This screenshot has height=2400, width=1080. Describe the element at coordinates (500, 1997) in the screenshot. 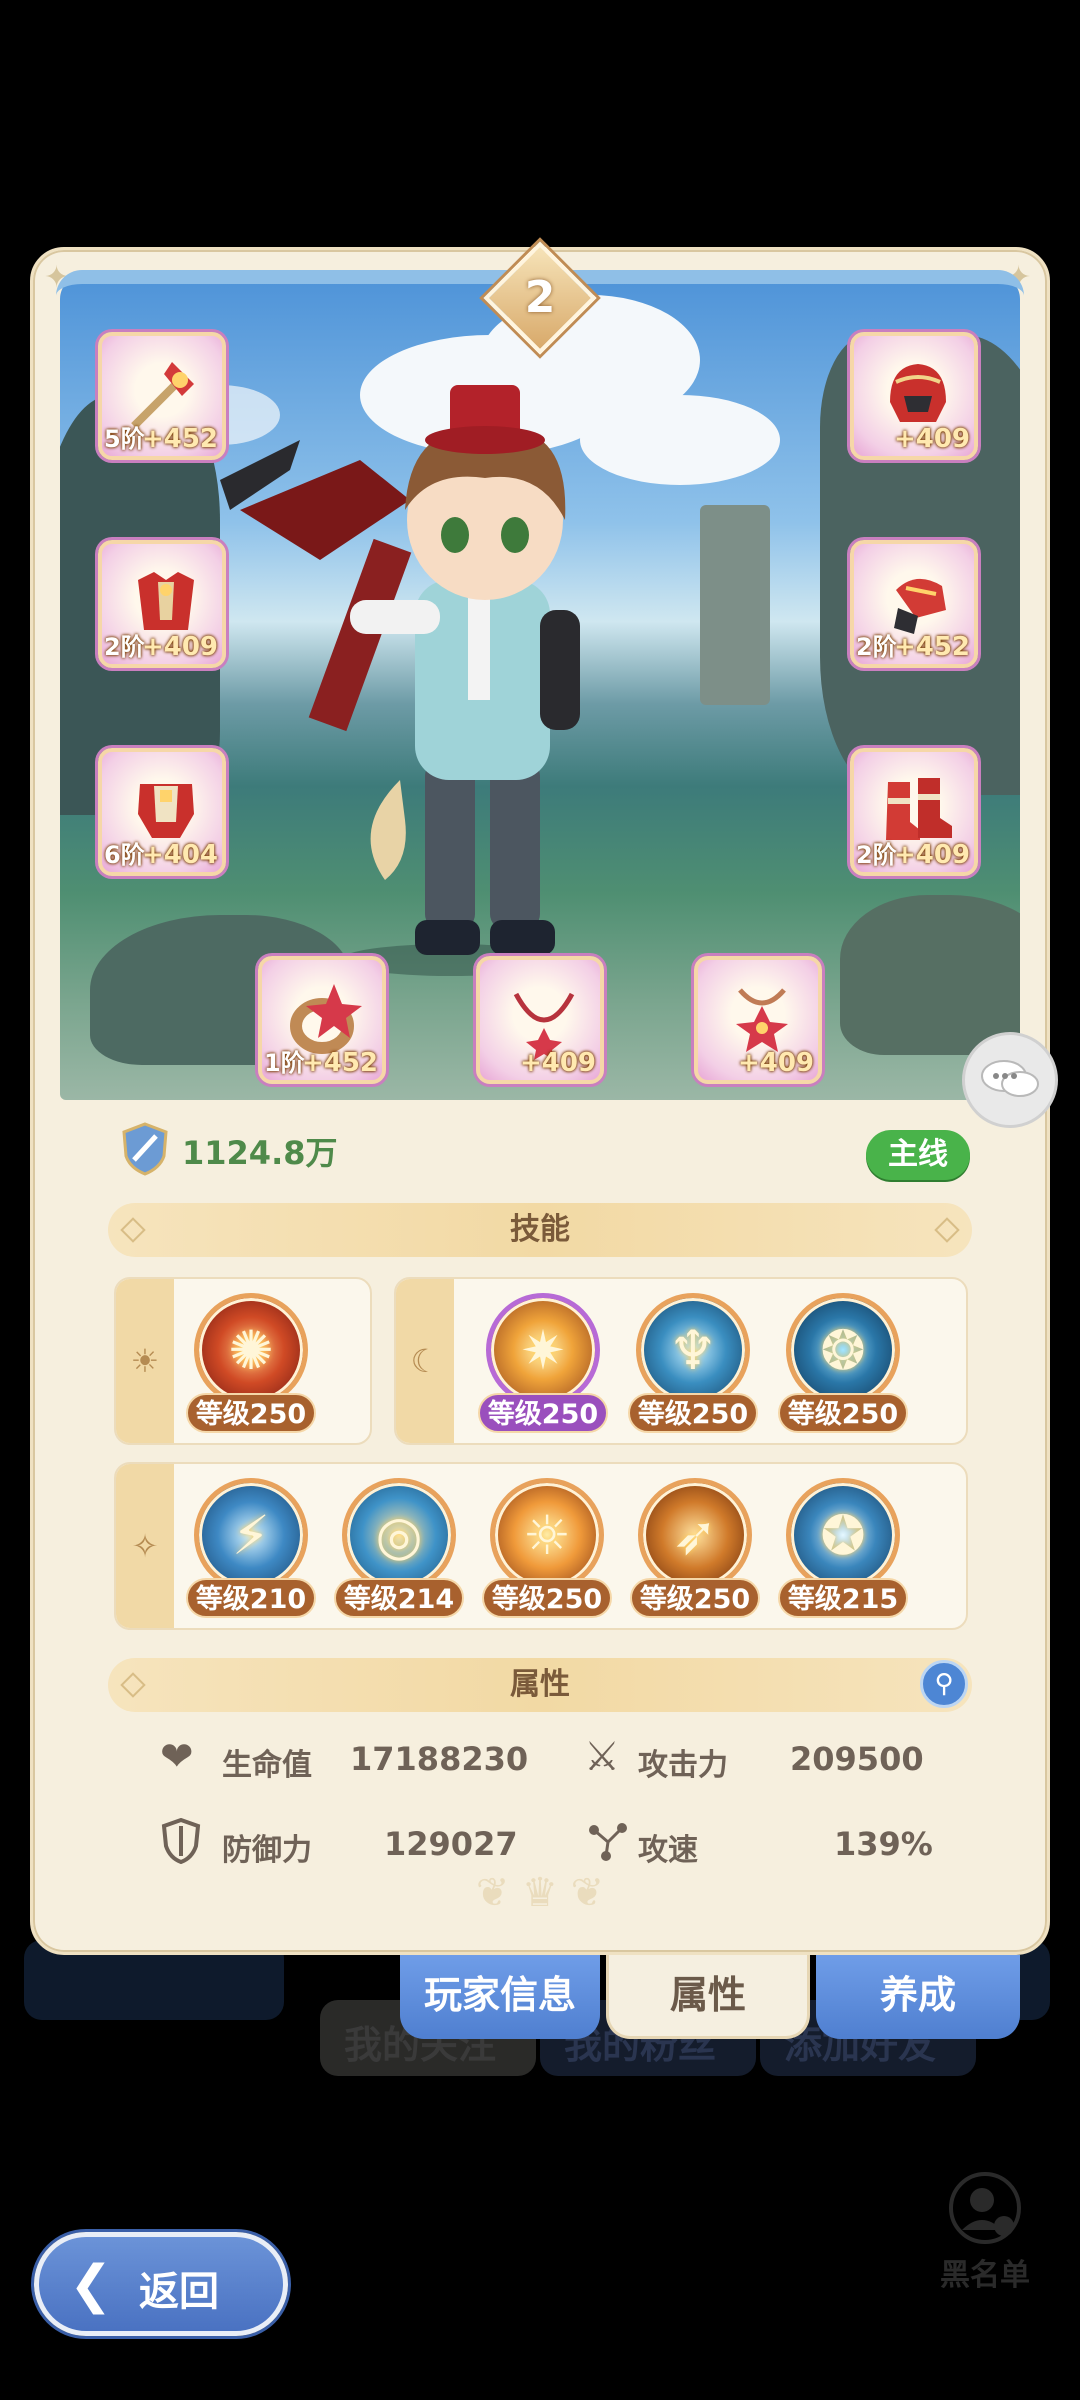

I see `tab-player-info: 玩家信息` at that location.